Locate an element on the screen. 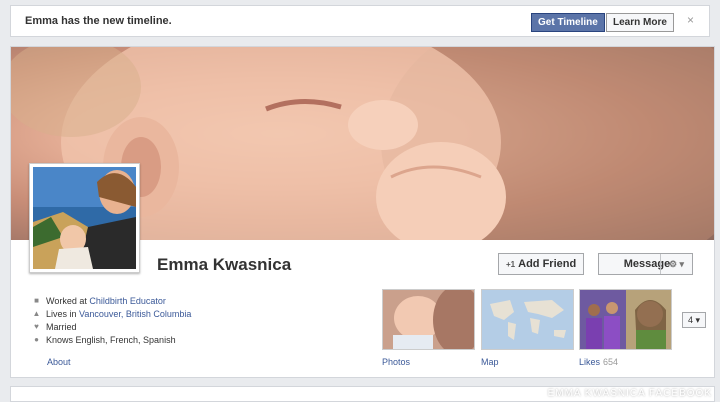  get-timeline-button: Get Timeline is located at coordinates (568, 22).